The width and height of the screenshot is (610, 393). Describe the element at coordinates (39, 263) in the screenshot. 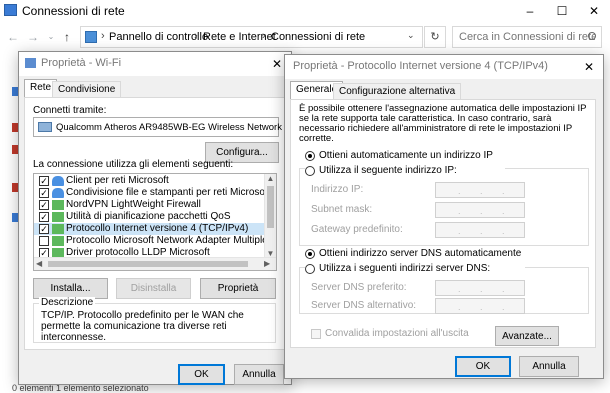

I see `scroll-left-icon: ◀` at that location.